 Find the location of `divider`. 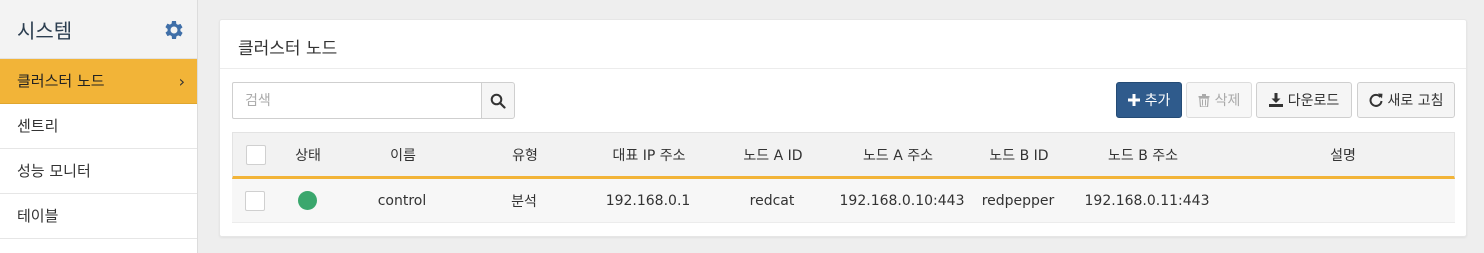

divider is located at coordinates (843, 68).